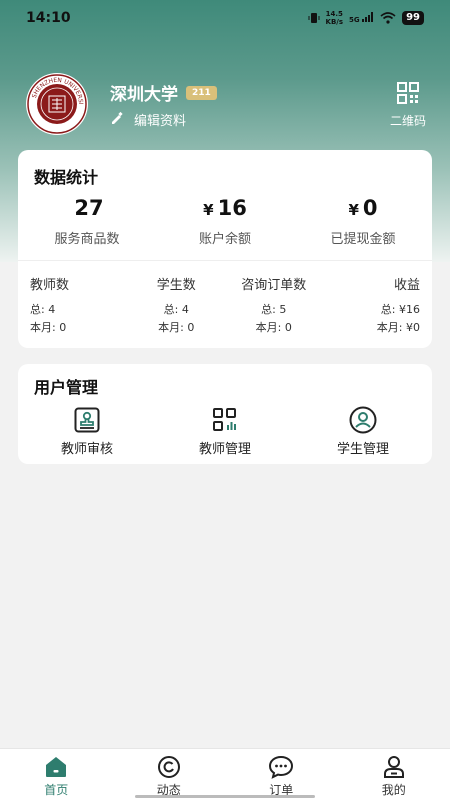 The width and height of the screenshot is (450, 800). Describe the element at coordinates (274, 285) in the screenshot. I see `stat-title: 咨询订单数` at that location.